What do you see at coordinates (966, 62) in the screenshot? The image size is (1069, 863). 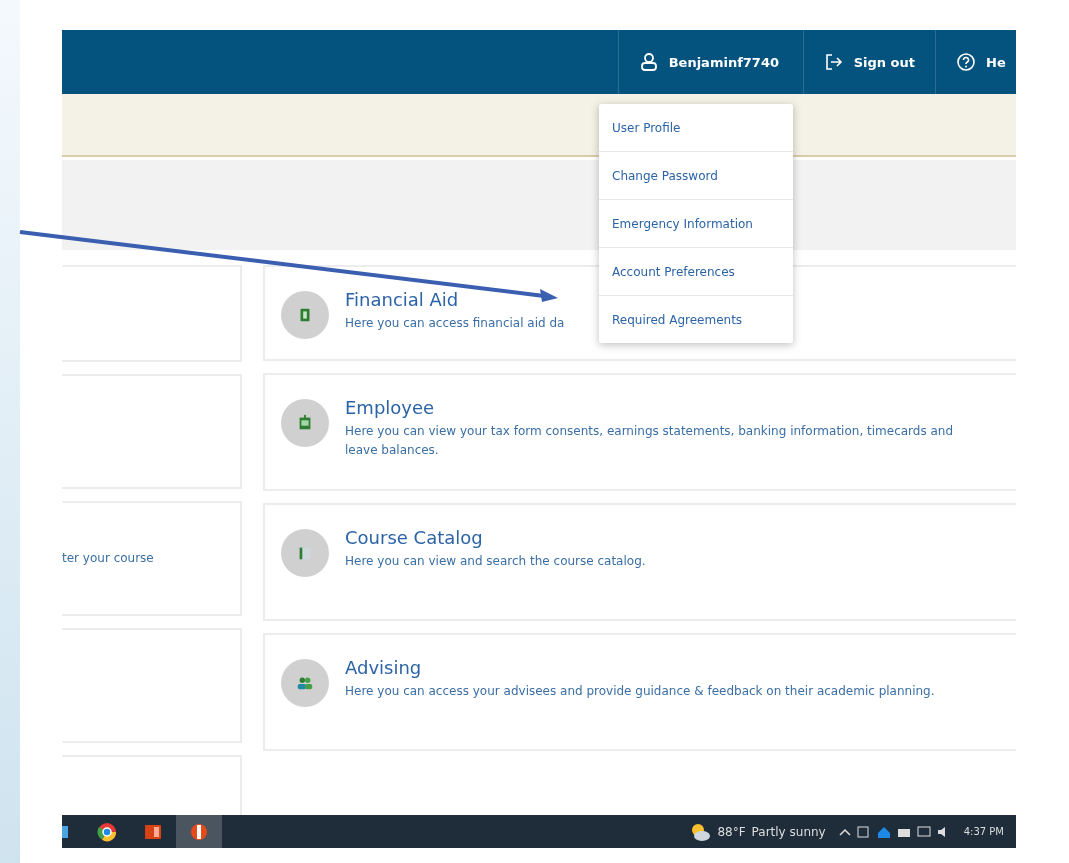 I see `help-icon` at bounding box center [966, 62].